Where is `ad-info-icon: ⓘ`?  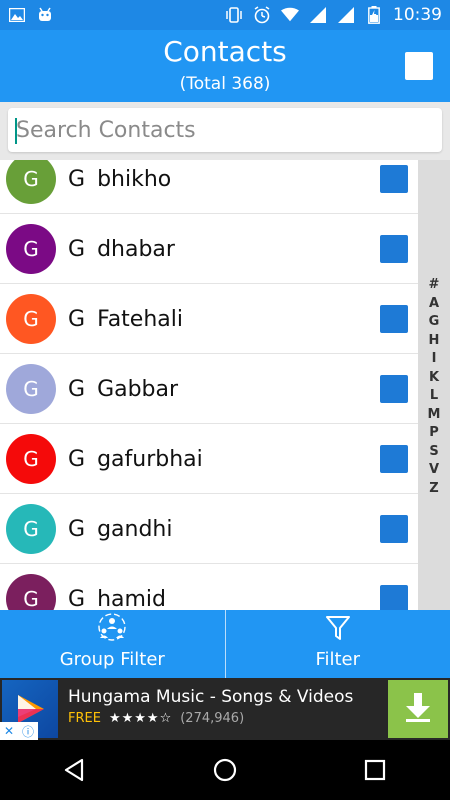
ad-info-icon: ⓘ is located at coordinates (28, 731).